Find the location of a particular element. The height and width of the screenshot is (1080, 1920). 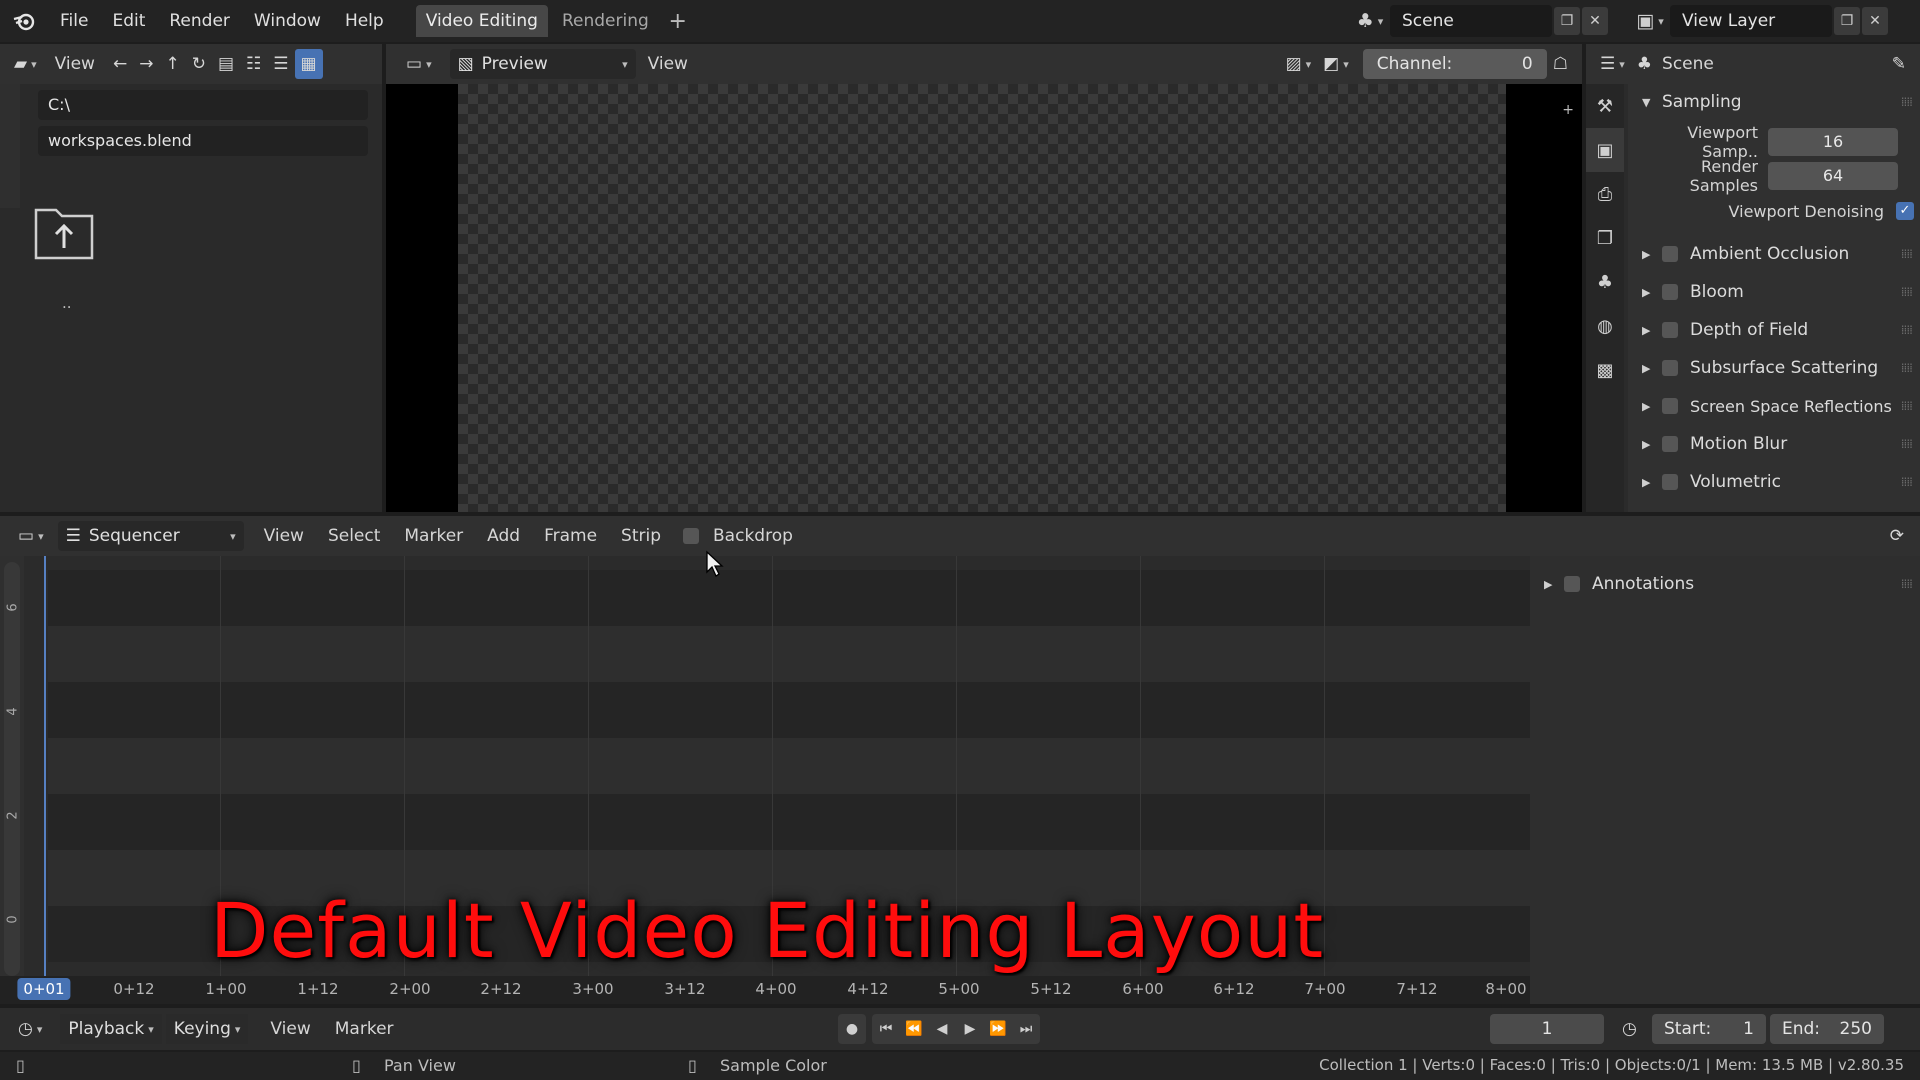

backdrop-checkbox is located at coordinates (691, 536).